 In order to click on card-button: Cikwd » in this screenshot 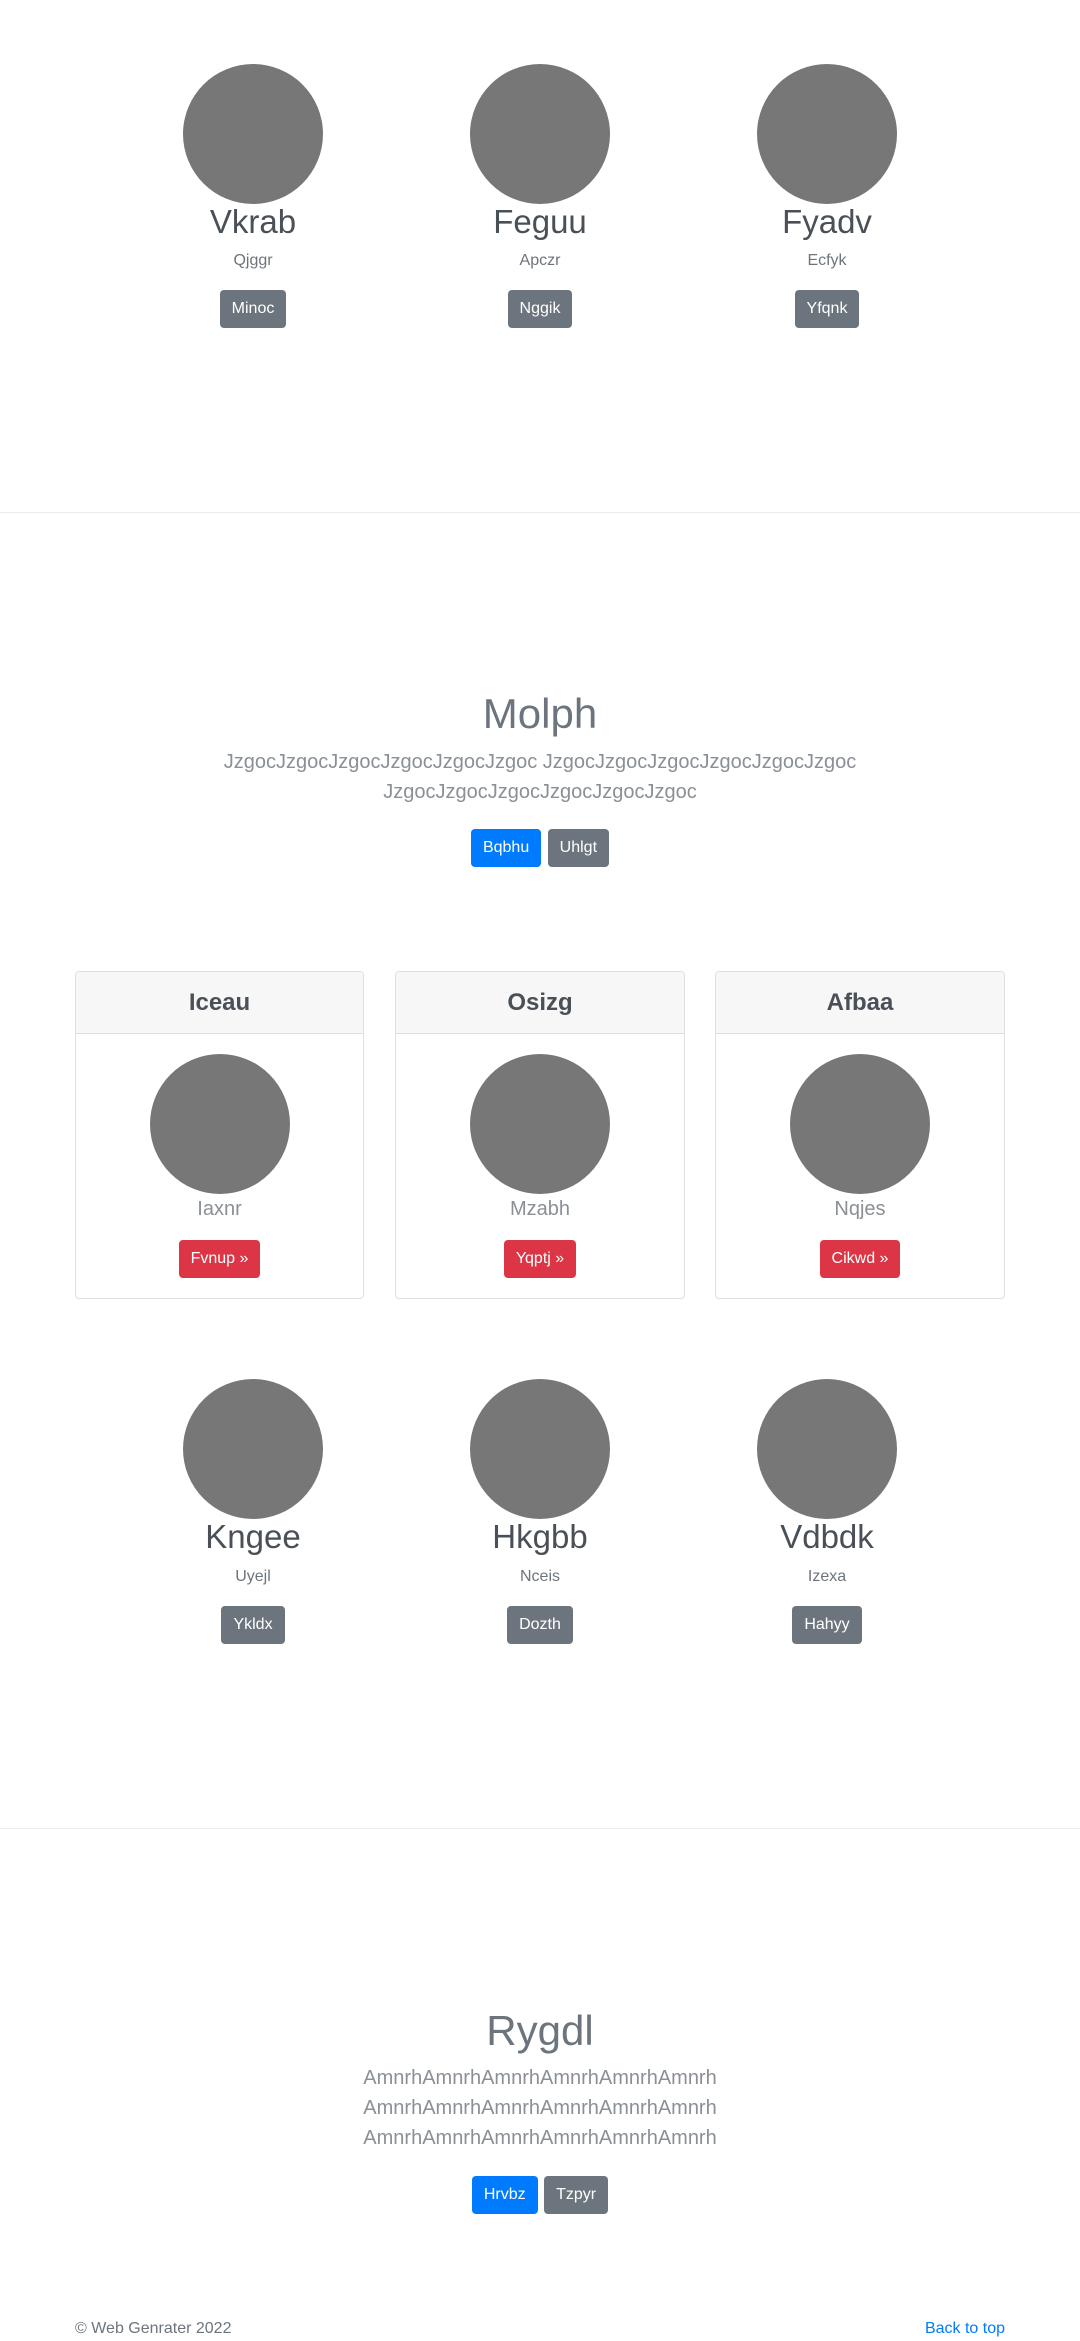, I will do `click(860, 1259)`.